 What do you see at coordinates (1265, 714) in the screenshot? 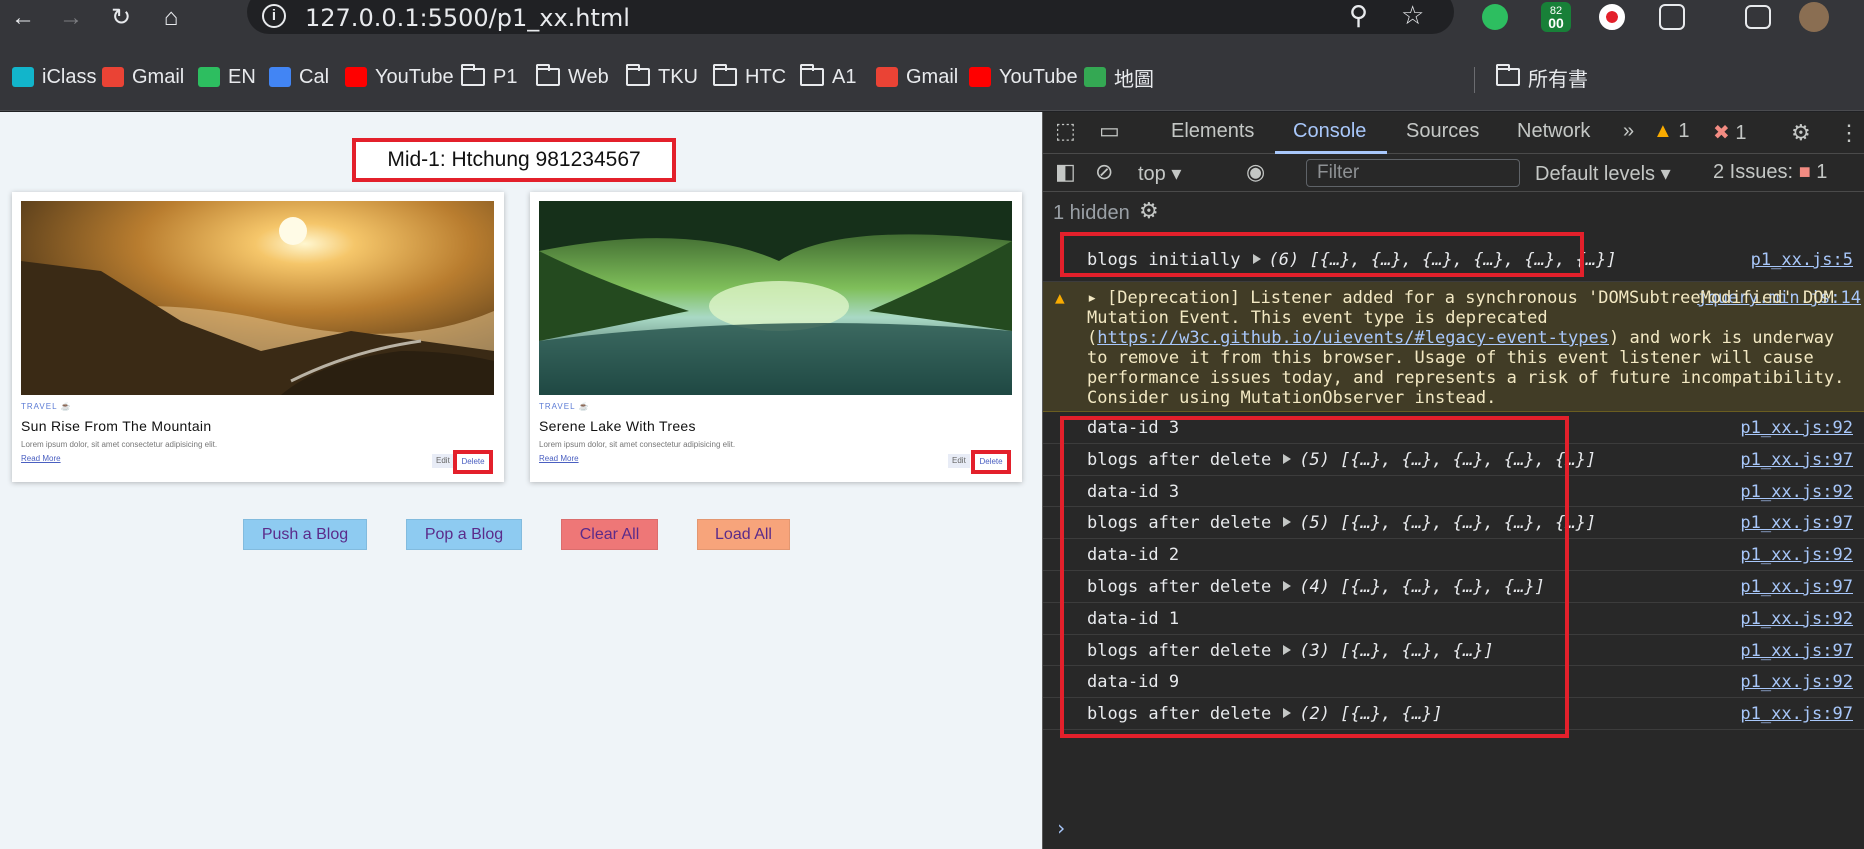
I see `log-message: blogs after delete (2) [{…}, {…}]` at bounding box center [1265, 714].